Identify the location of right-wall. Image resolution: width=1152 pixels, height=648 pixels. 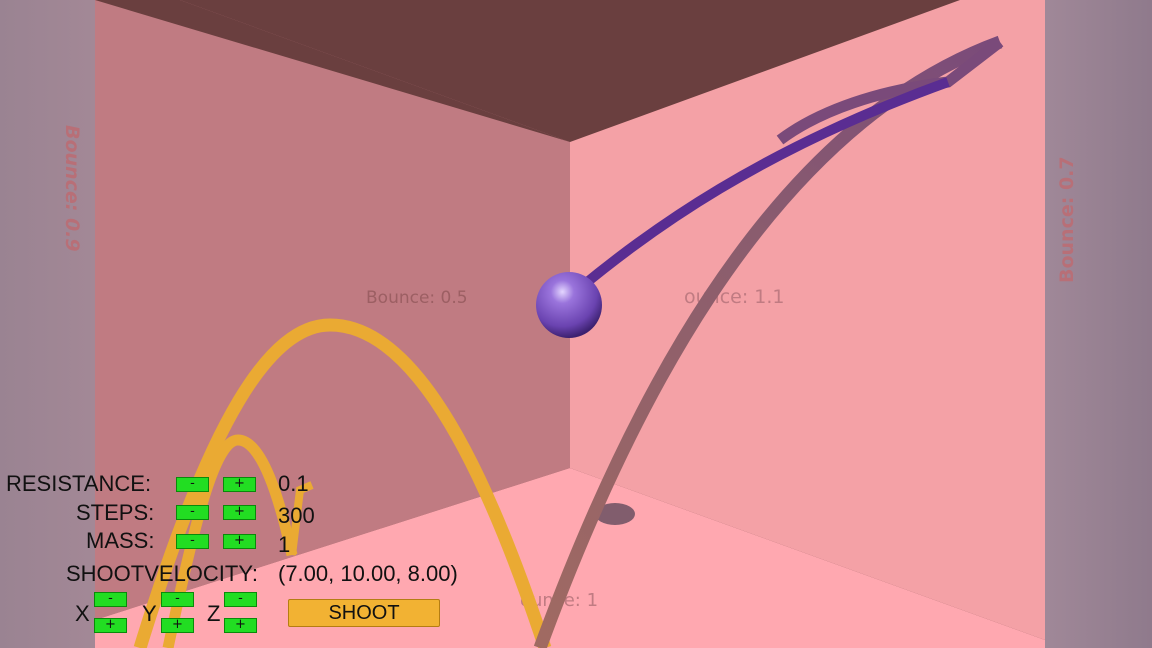
(1098, 324).